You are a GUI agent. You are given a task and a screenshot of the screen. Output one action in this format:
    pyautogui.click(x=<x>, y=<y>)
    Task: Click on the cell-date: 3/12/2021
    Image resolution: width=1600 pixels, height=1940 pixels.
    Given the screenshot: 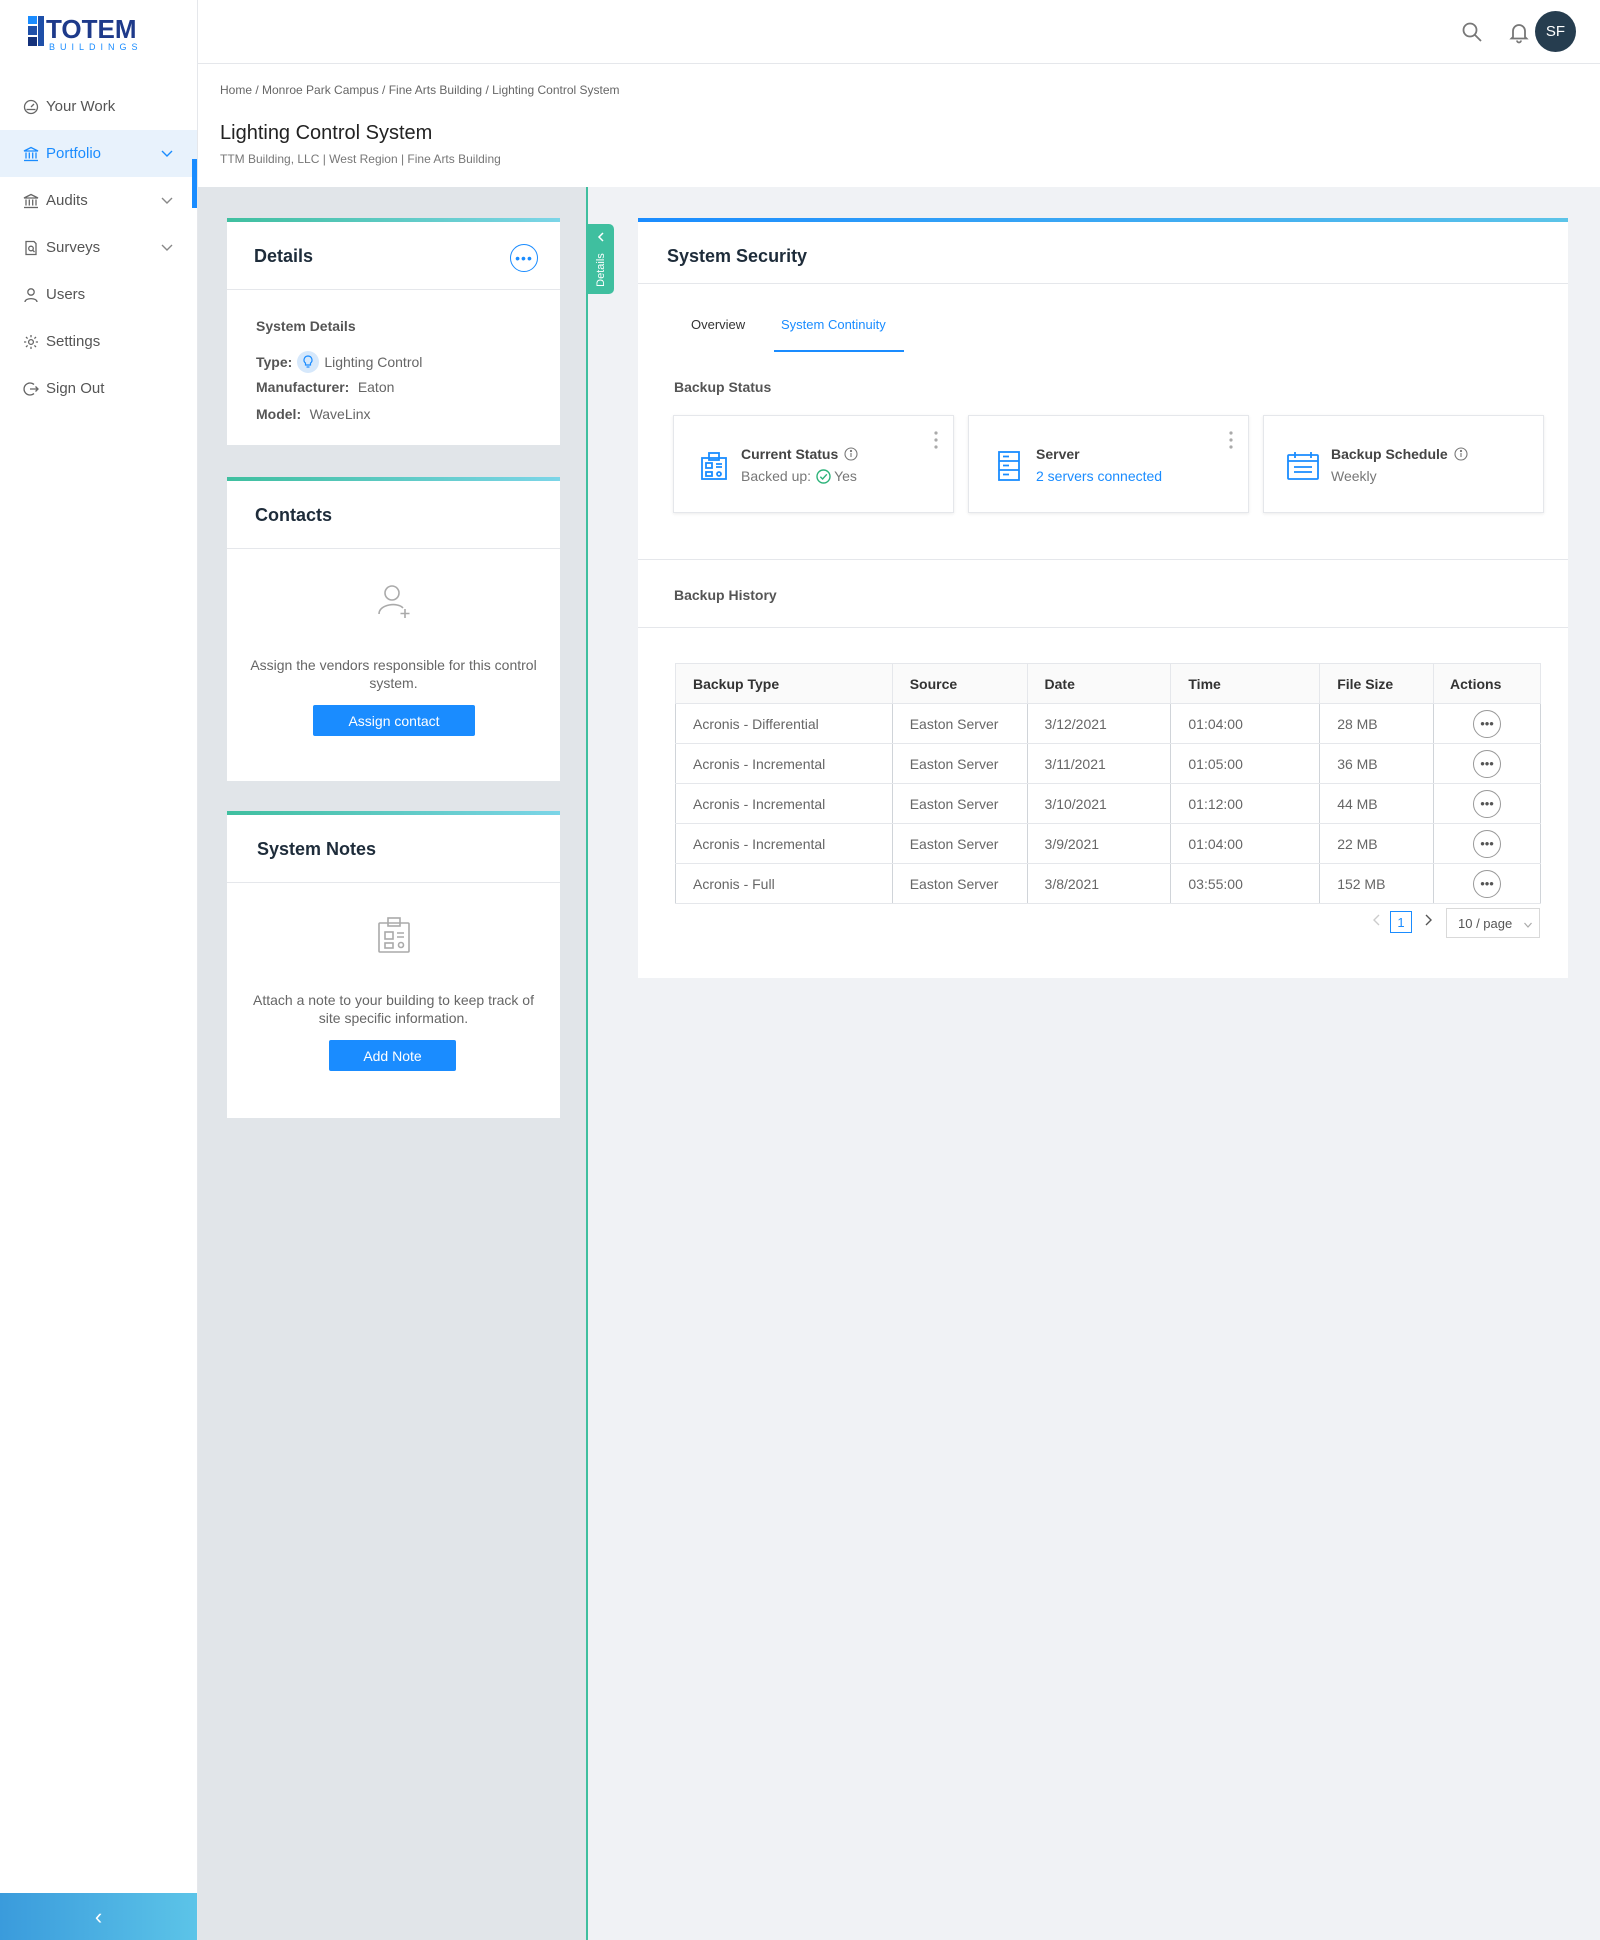 What is the action you would take?
    pyautogui.click(x=1099, y=723)
    